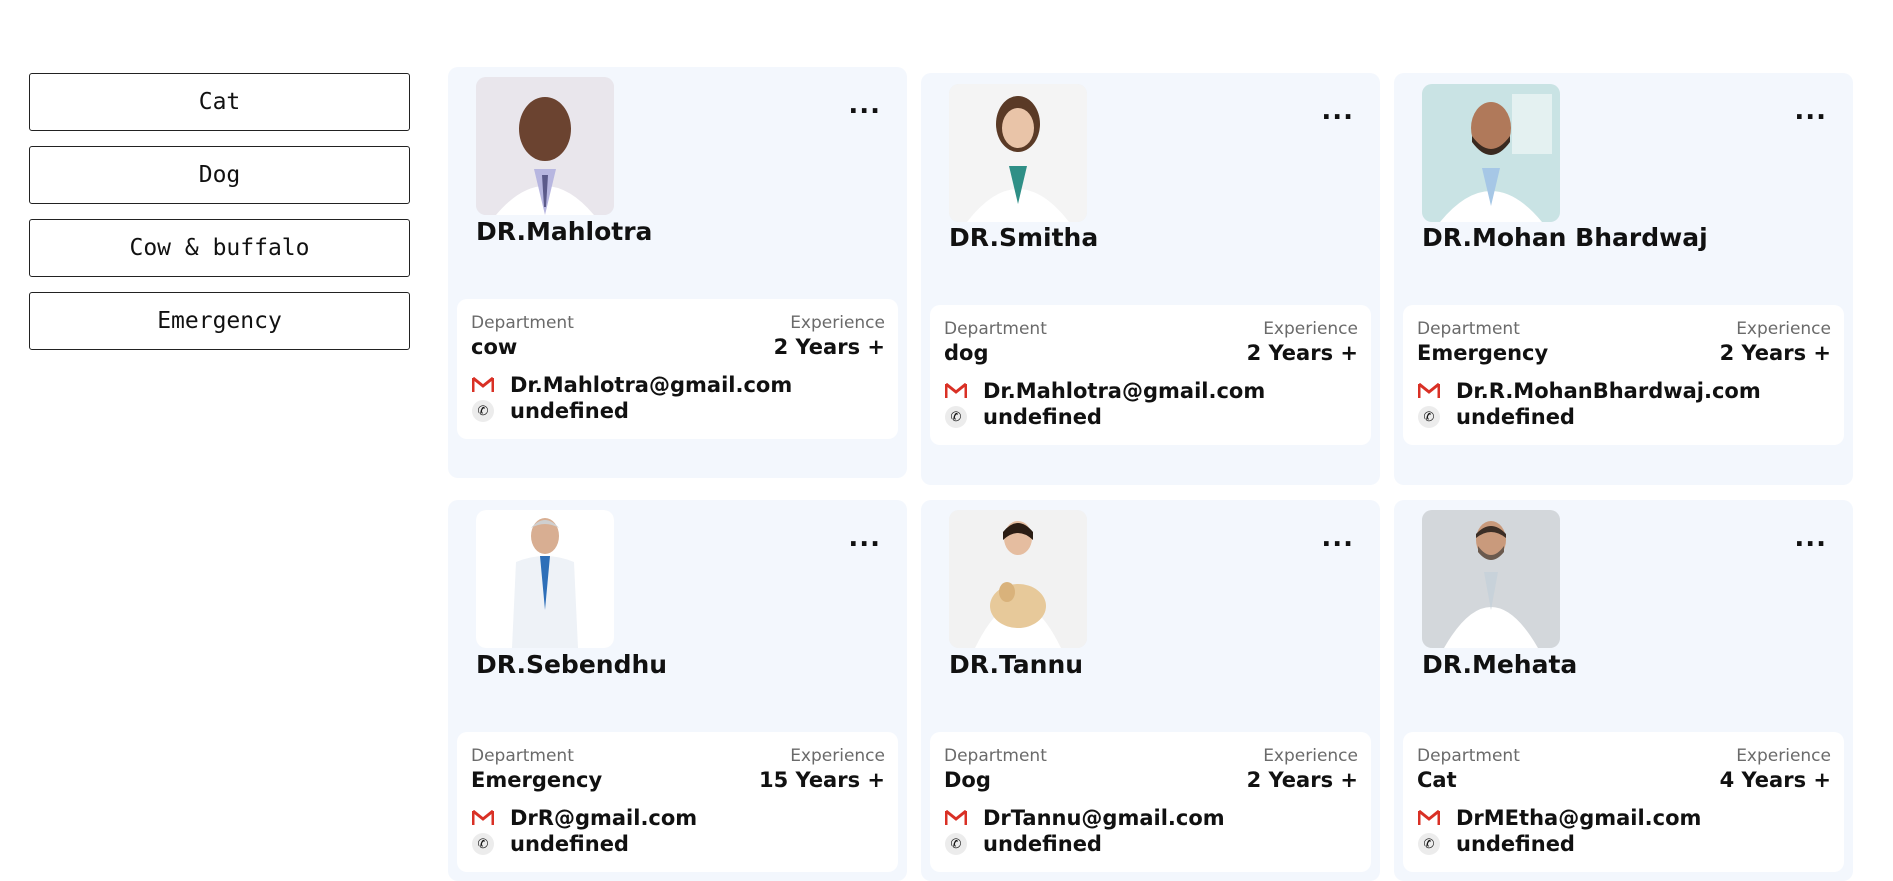  Describe the element at coordinates (603, 818) in the screenshot. I see `email-address: DrR@gmail.com` at that location.